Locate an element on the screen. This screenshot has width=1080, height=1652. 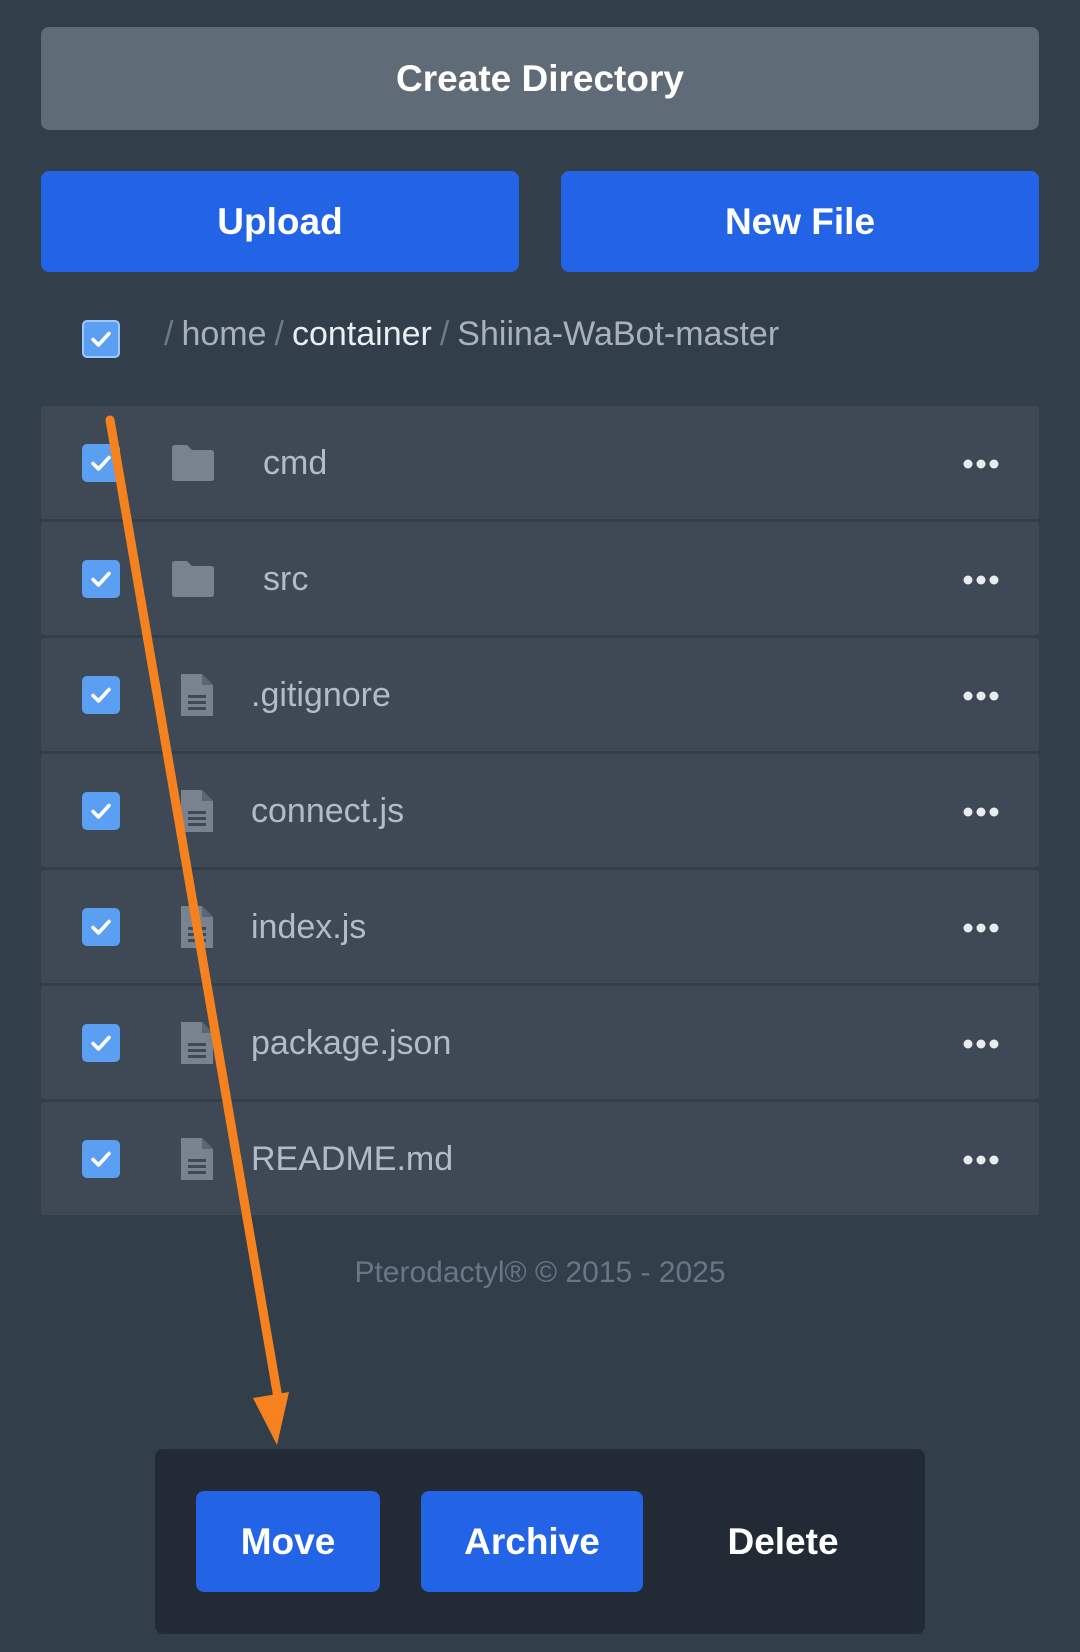
file-row-readme-md: README.md is located at coordinates (540, 1158).